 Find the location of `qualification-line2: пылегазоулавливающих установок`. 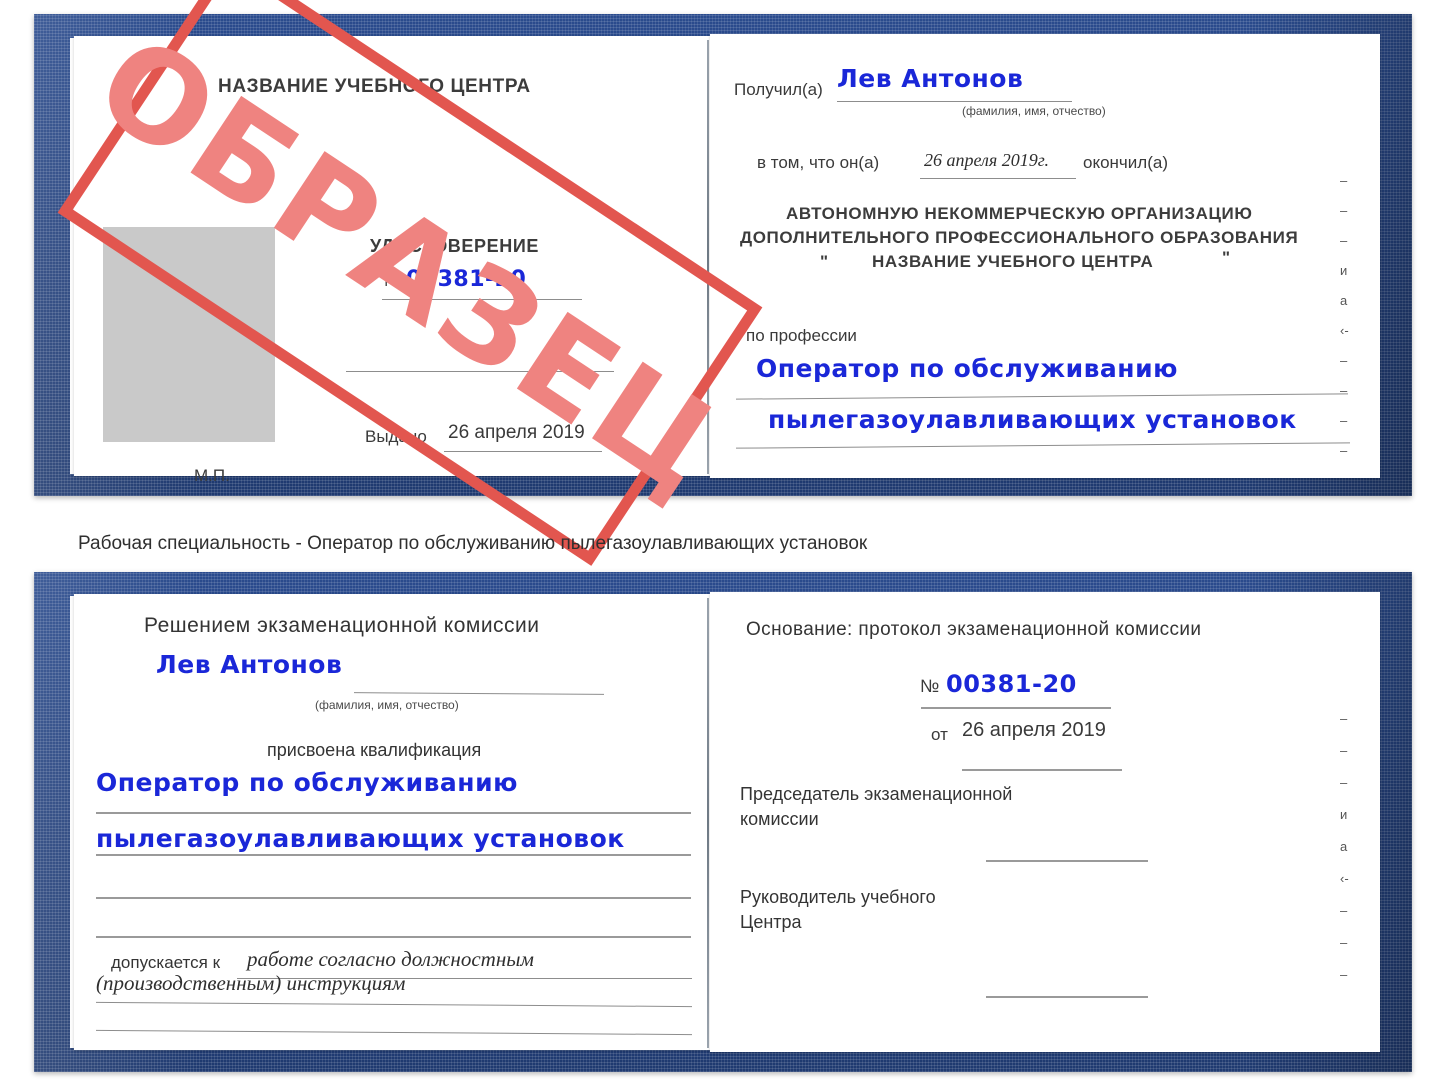

qualification-line2: пылегазоулавливающих установок is located at coordinates (360, 838).